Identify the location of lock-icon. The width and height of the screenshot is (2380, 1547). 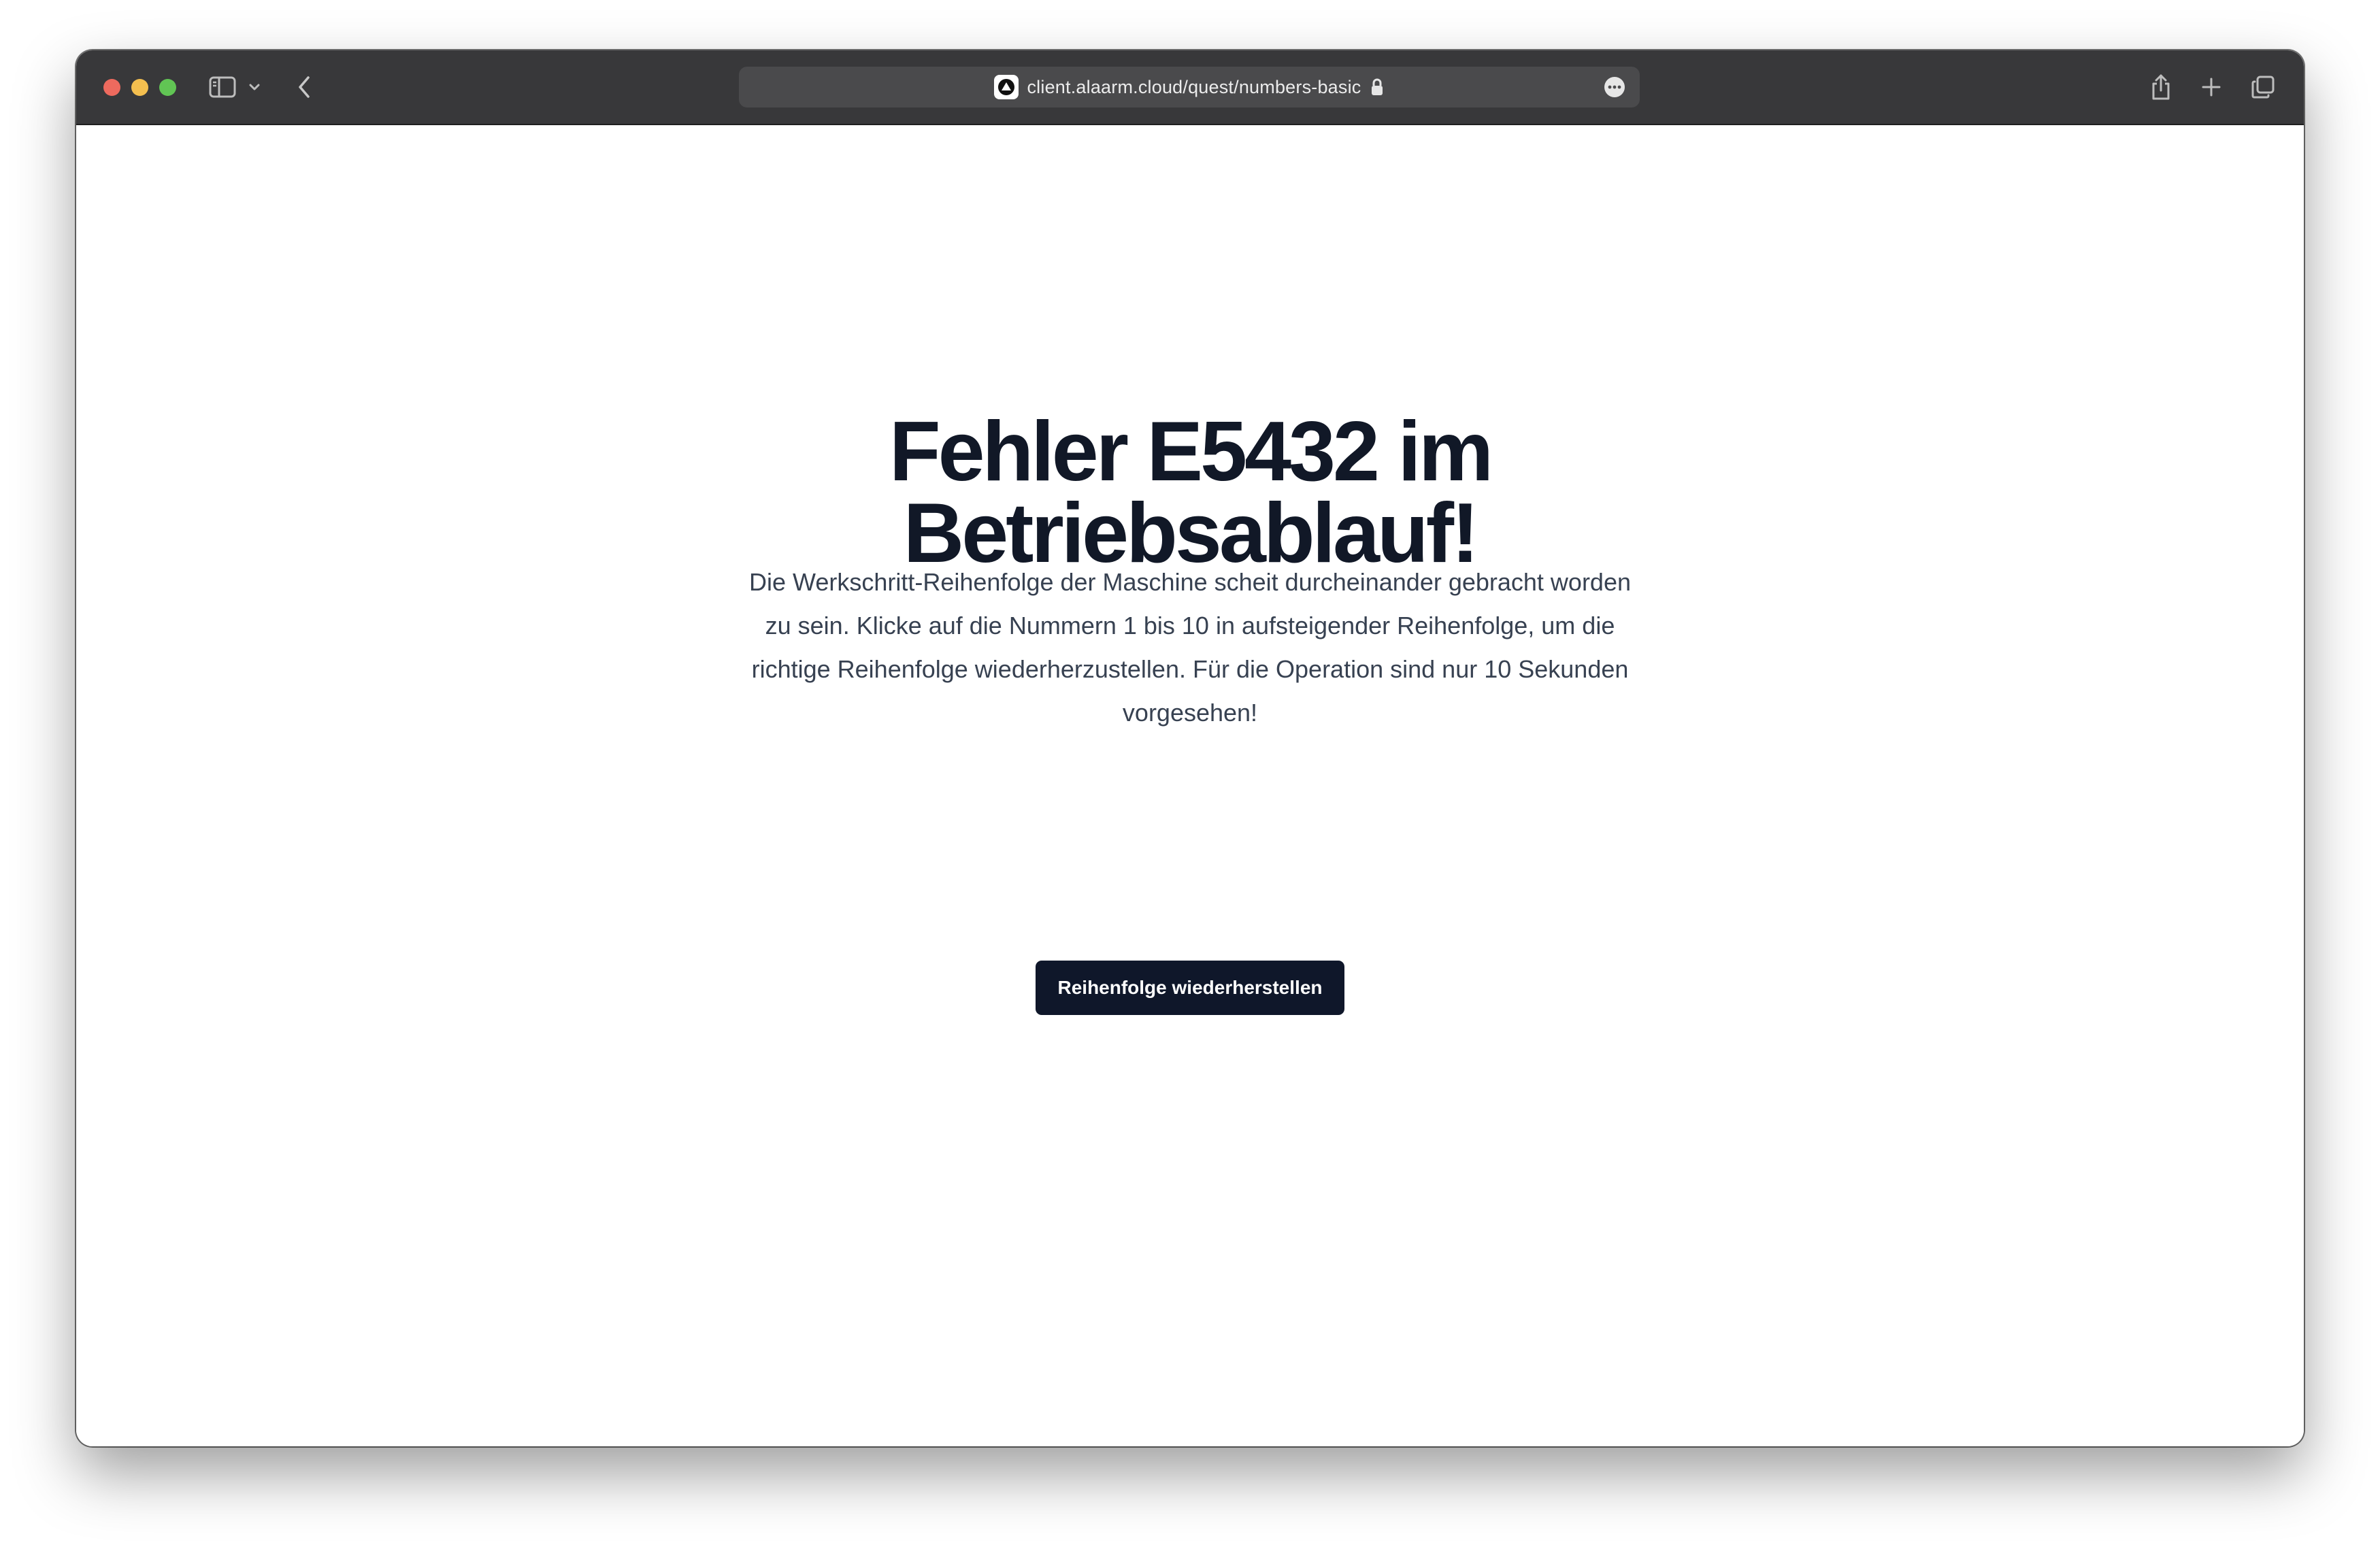
(1377, 87).